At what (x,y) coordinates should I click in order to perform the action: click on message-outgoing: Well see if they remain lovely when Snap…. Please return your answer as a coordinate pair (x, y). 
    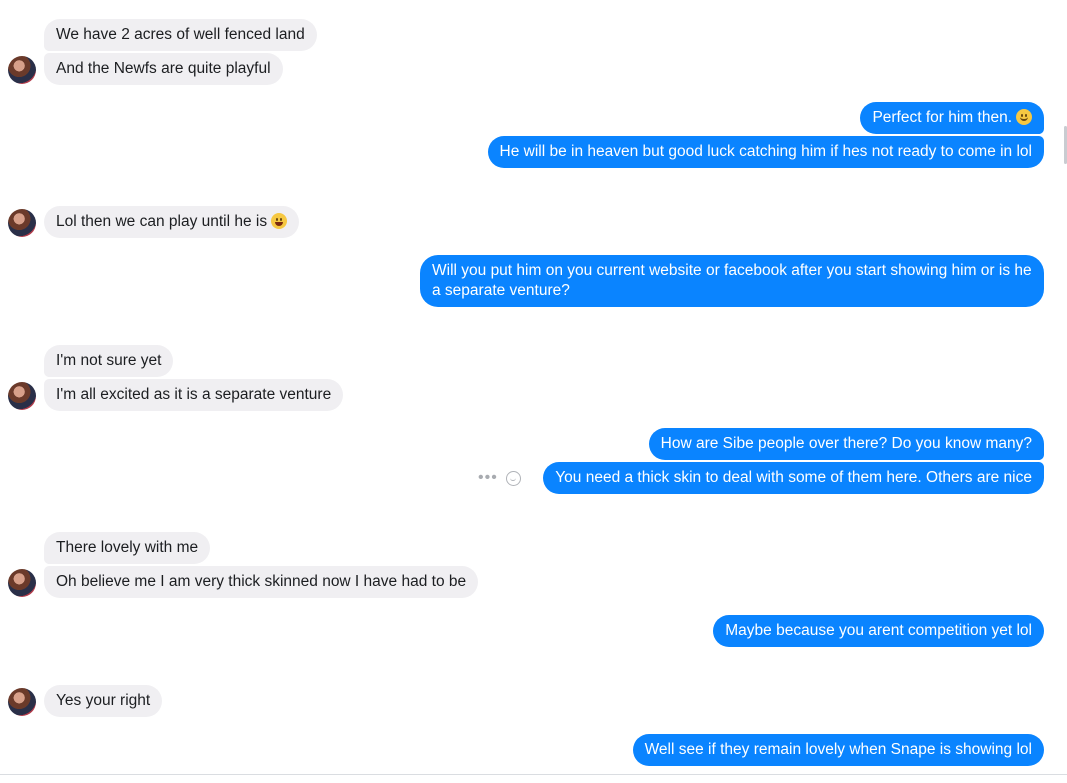
    Looking at the image, I should click on (838, 750).